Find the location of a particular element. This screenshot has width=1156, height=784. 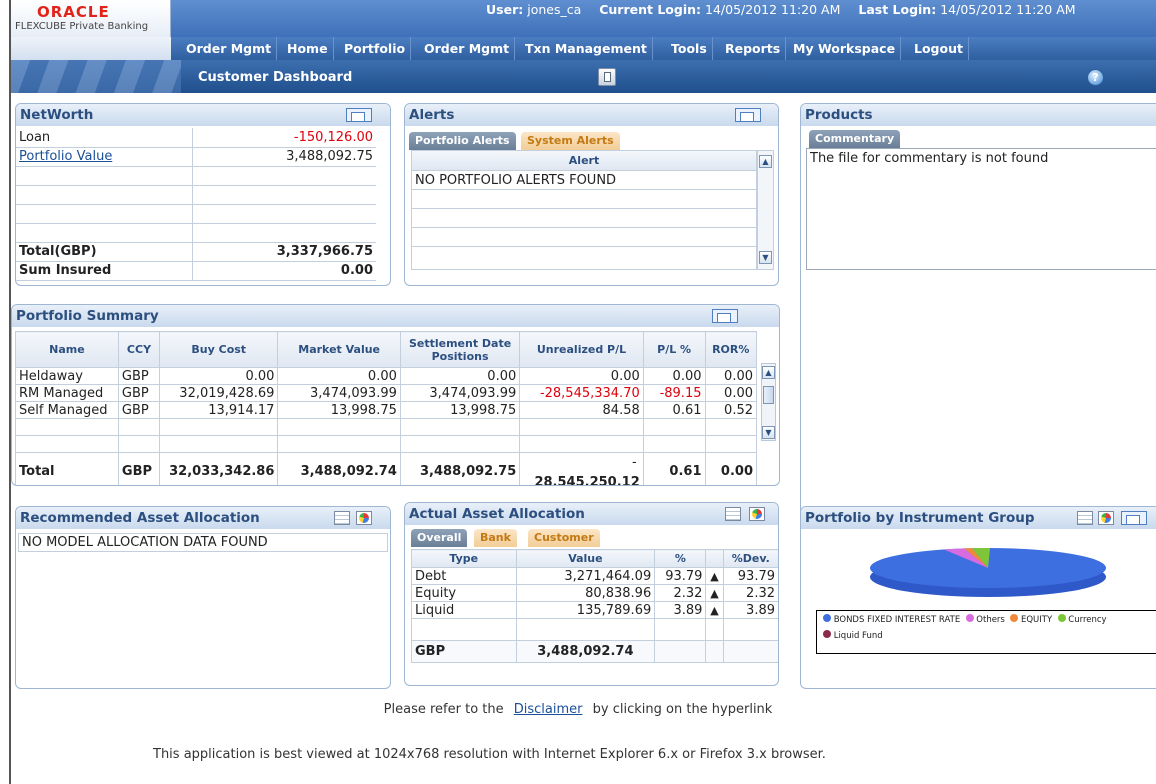

table-header-row: Type Value % %Dev. is located at coordinates (594, 558).